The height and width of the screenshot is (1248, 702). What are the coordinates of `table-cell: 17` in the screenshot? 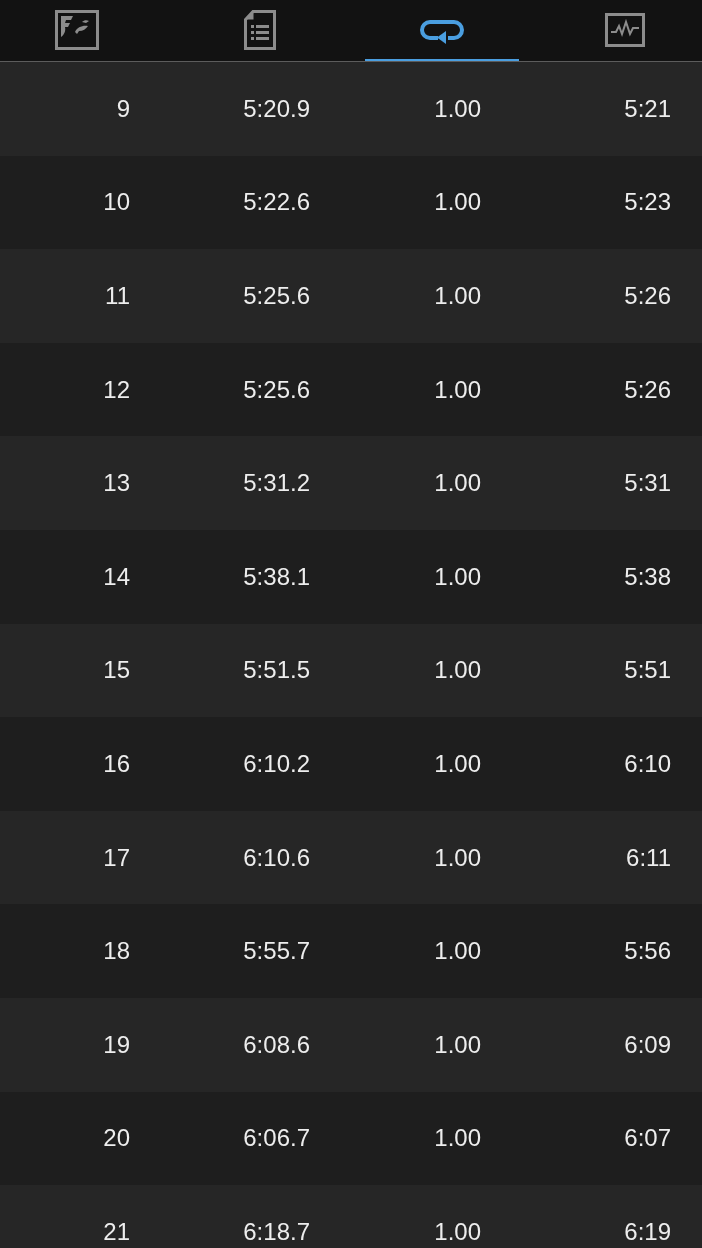 It's located at (116, 857).